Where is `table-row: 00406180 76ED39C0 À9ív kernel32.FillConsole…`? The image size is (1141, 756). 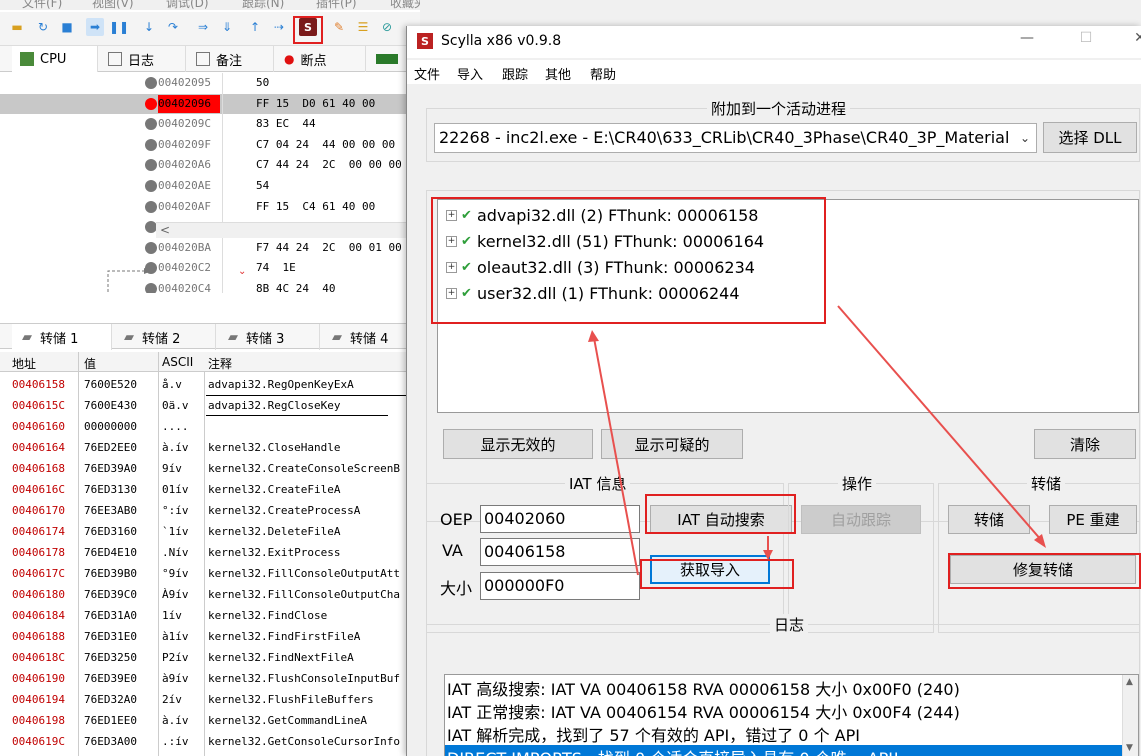 table-row: 00406180 76ED39C0 À9ív kernel32.FillConsole… is located at coordinates (210, 594).